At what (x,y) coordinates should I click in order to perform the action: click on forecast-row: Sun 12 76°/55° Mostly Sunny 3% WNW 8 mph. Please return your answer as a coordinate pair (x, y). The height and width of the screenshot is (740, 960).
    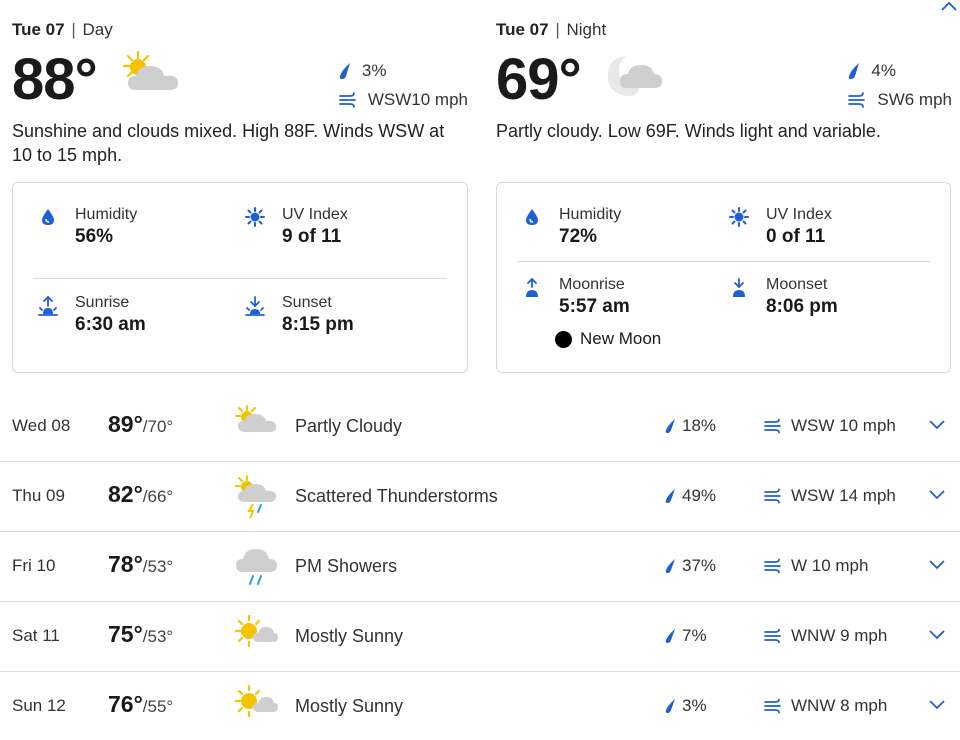
    Looking at the image, I should click on (480, 706).